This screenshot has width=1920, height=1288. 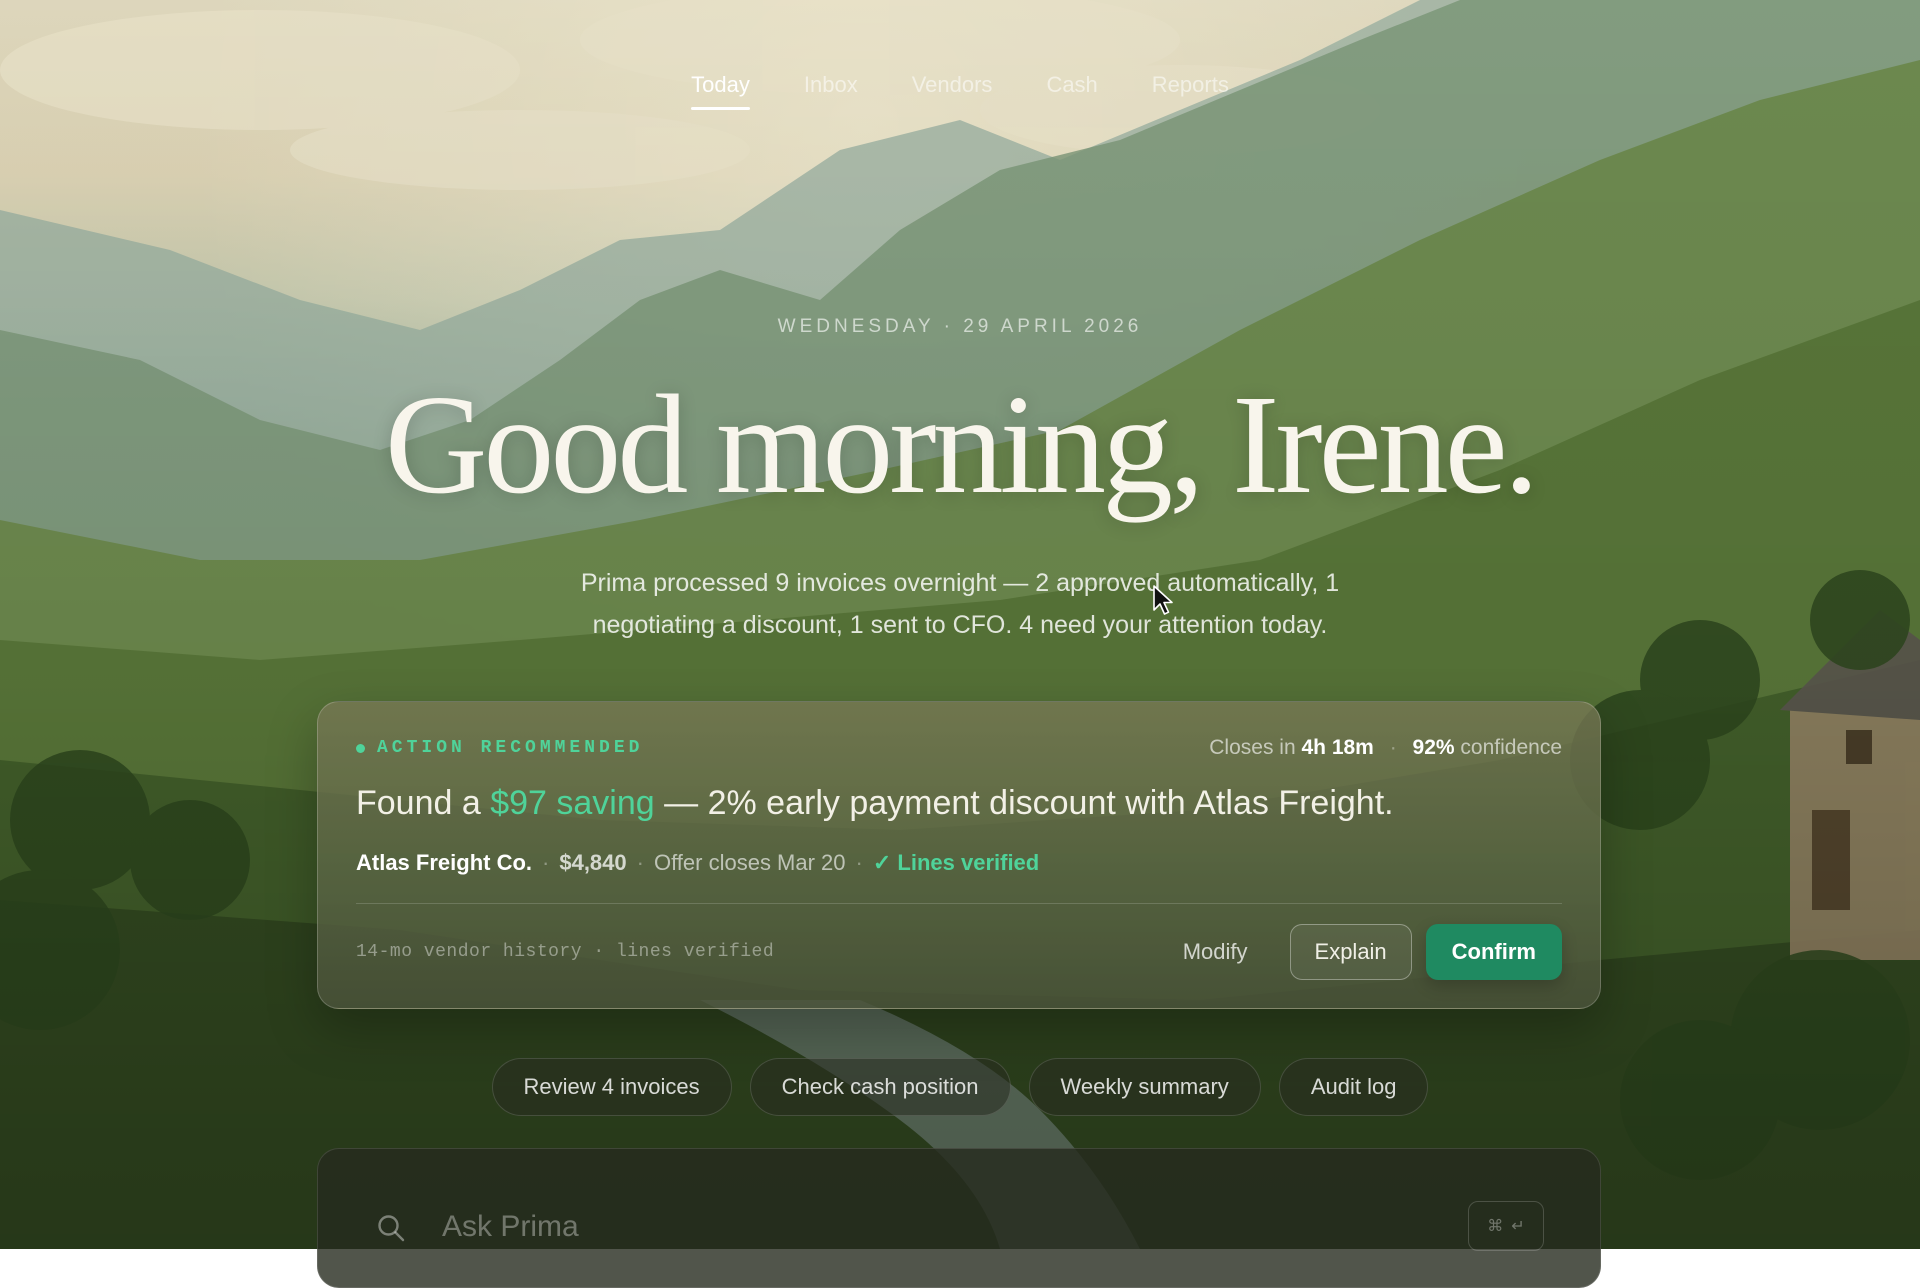 What do you see at coordinates (611, 1087) in the screenshot?
I see `chip-review-invoices: Review 4 invoices` at bounding box center [611, 1087].